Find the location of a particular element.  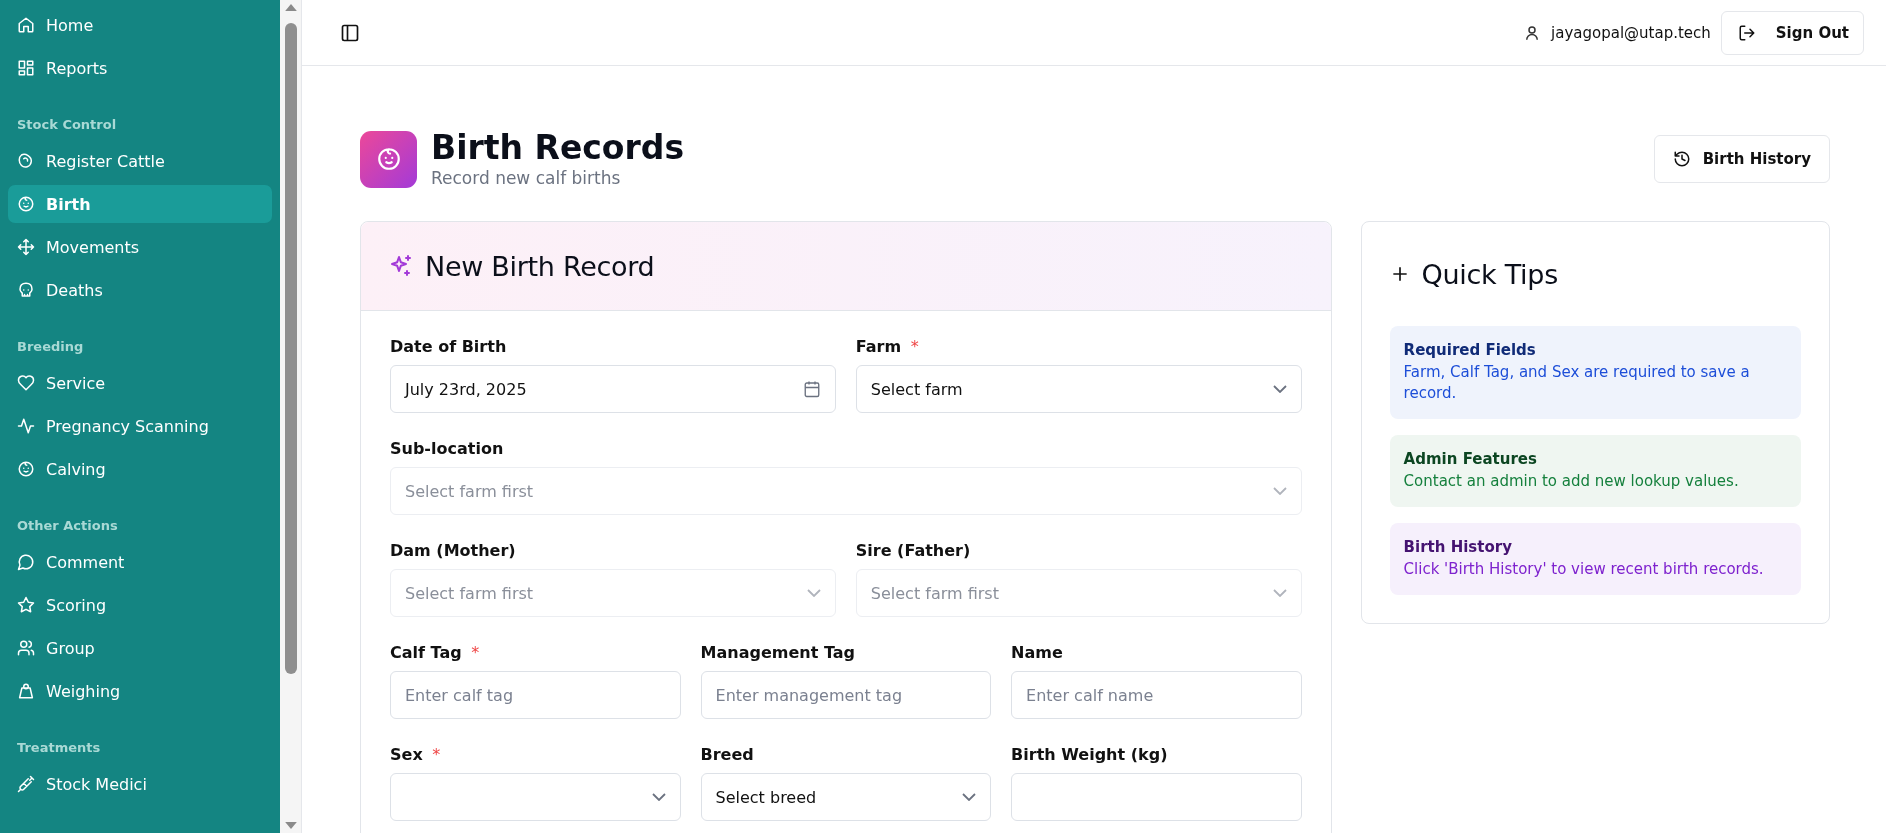

logout-icon is located at coordinates (1746, 32).